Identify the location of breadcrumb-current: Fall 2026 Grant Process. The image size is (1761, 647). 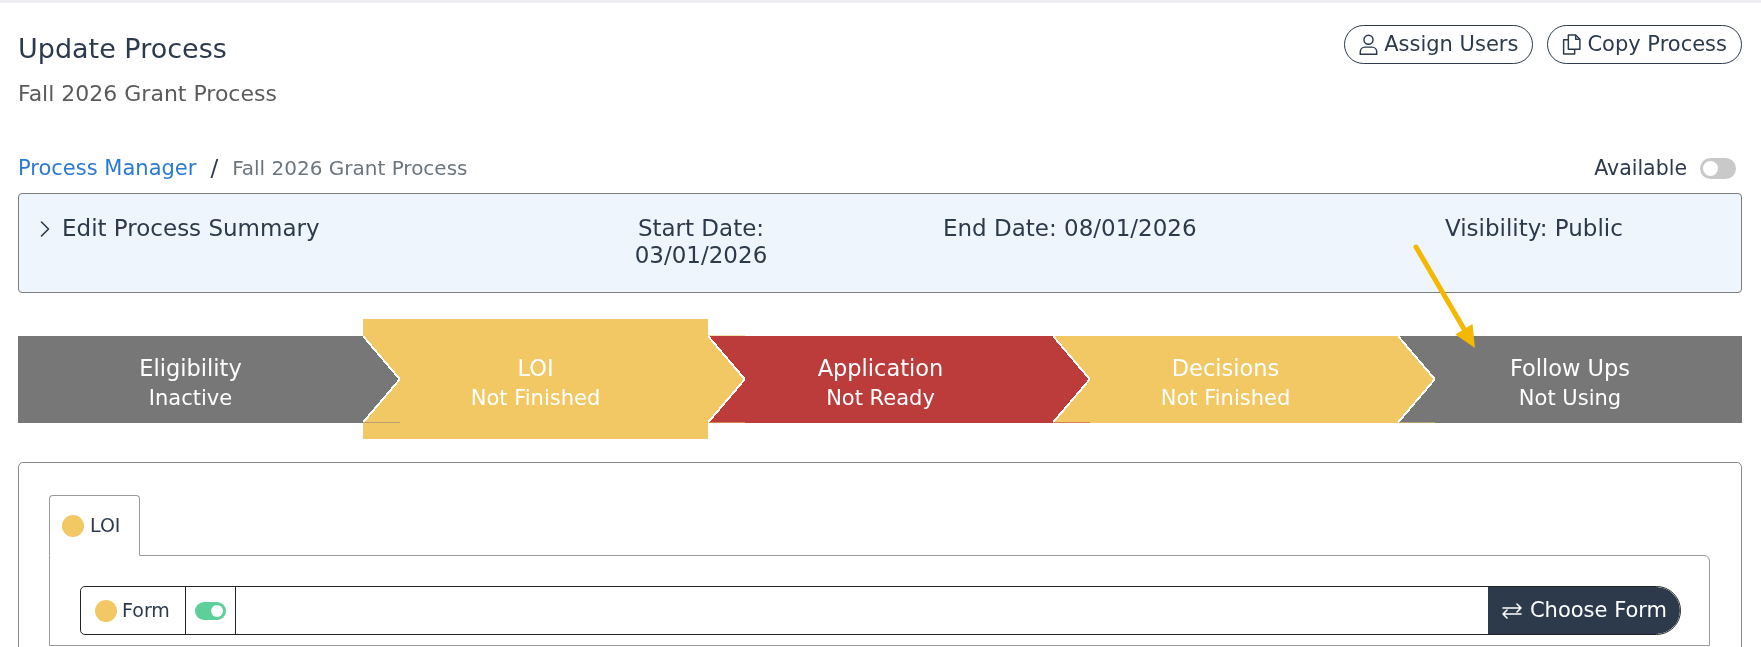
(350, 168).